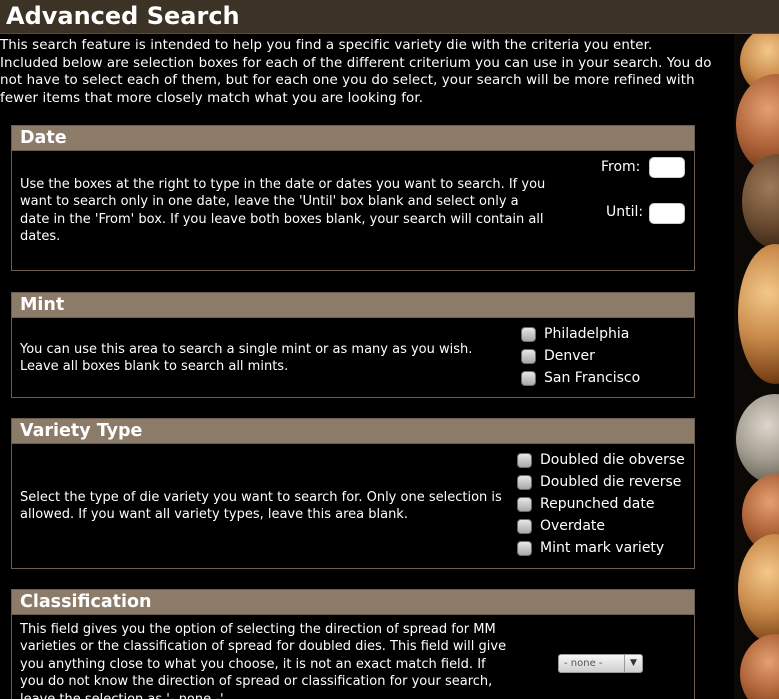  I want to click on coin-decoration-strip, so click(756, 366).